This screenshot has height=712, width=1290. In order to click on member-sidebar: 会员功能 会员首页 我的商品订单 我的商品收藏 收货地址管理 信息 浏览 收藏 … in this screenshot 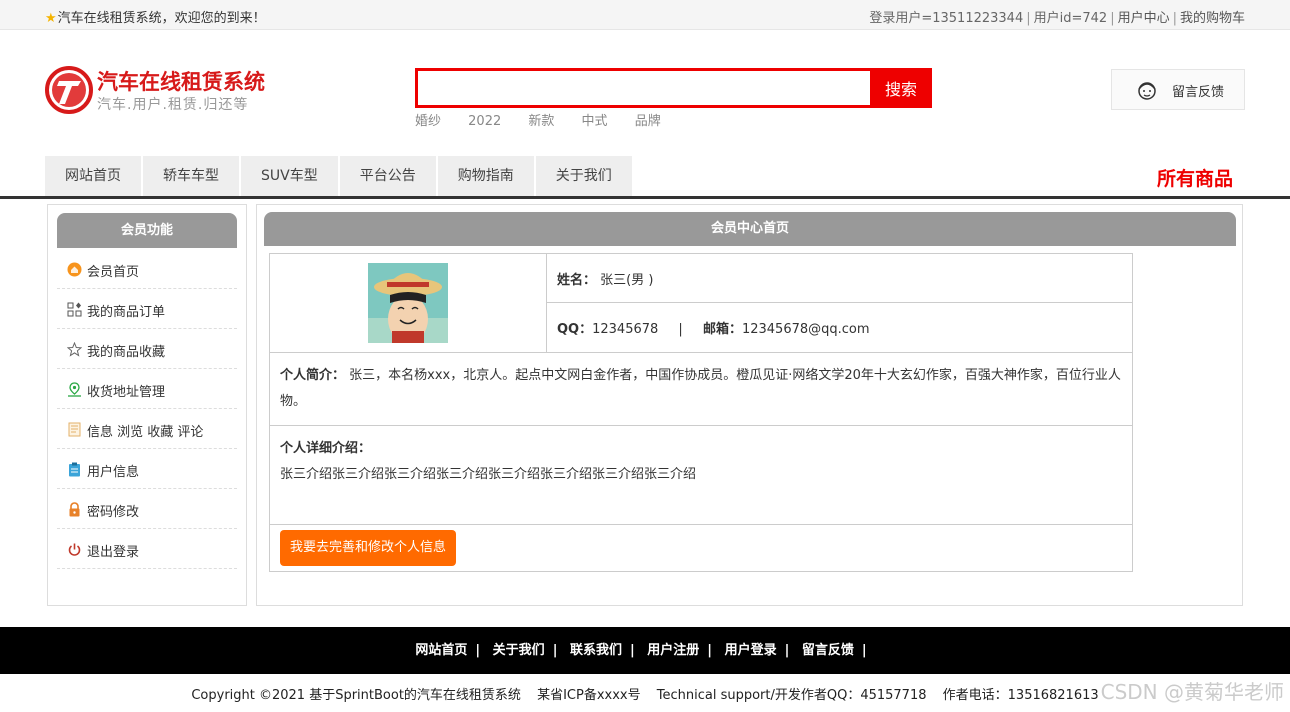, I will do `click(147, 405)`.